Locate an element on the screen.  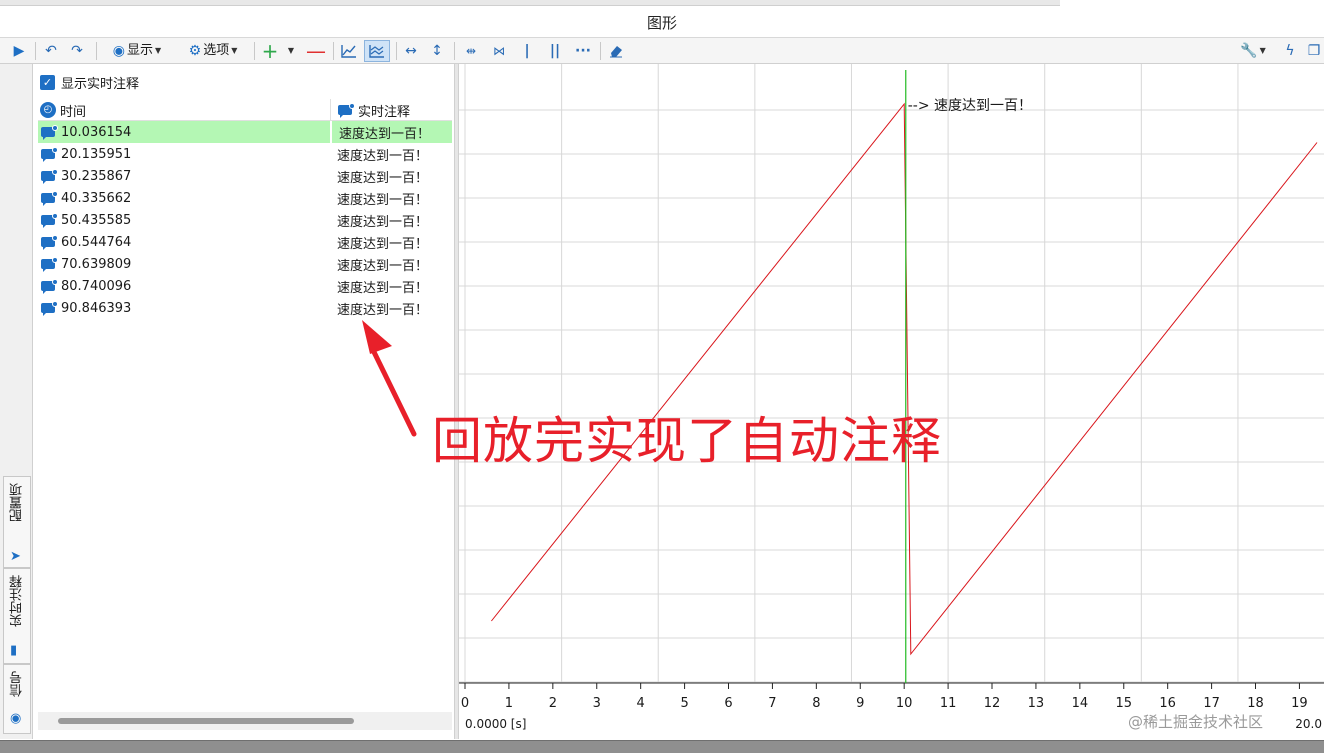
show-realtime-annotation-toggle: ✓ 显示实时注释 is located at coordinates (90, 82).